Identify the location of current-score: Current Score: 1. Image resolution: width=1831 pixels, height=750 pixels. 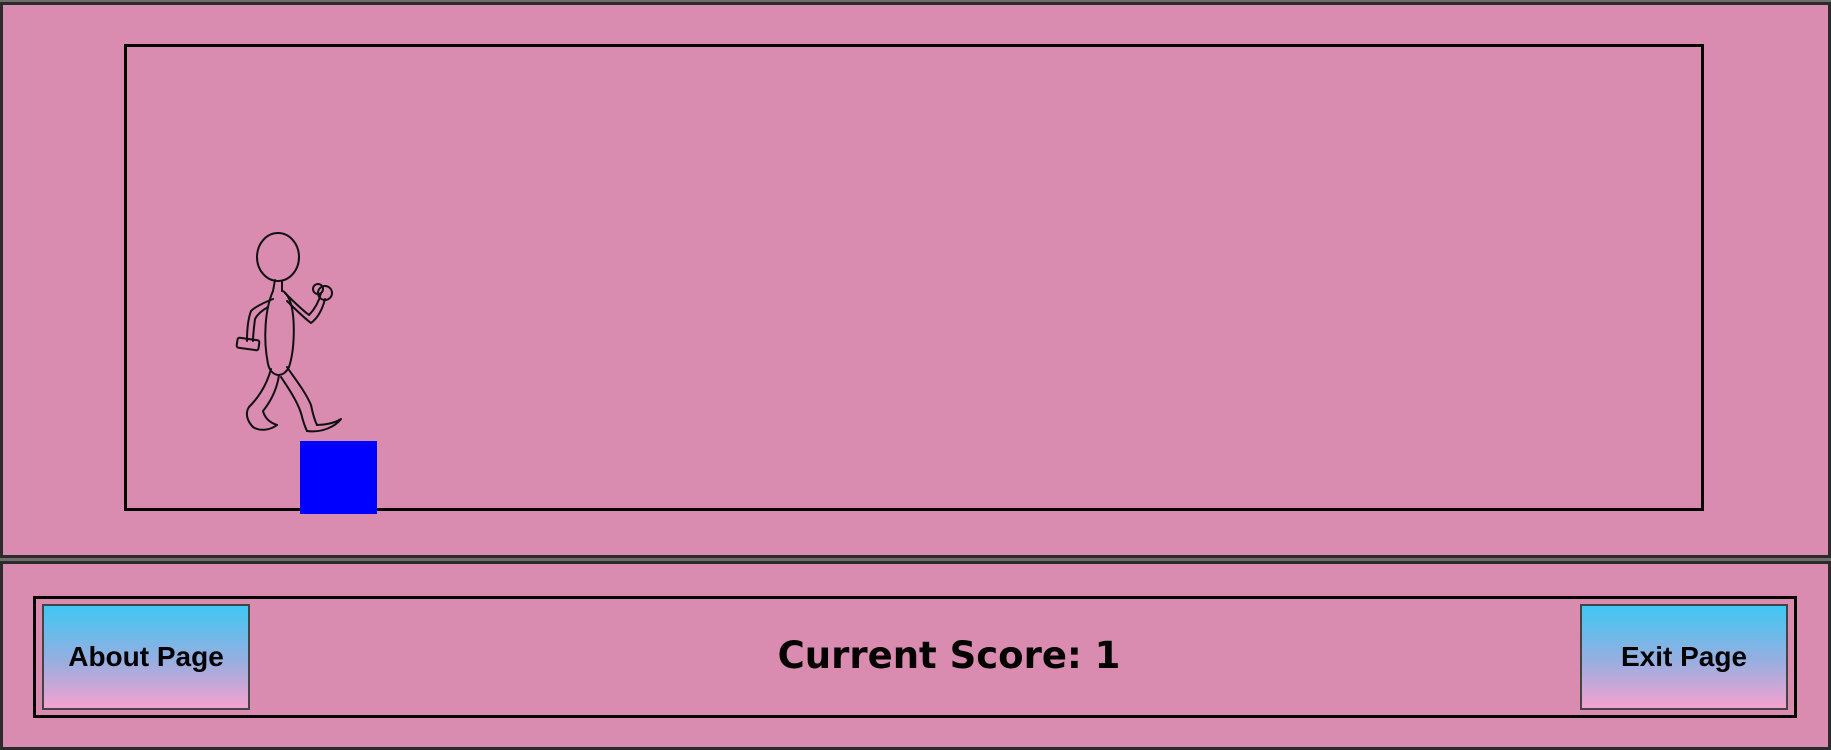
(949, 655).